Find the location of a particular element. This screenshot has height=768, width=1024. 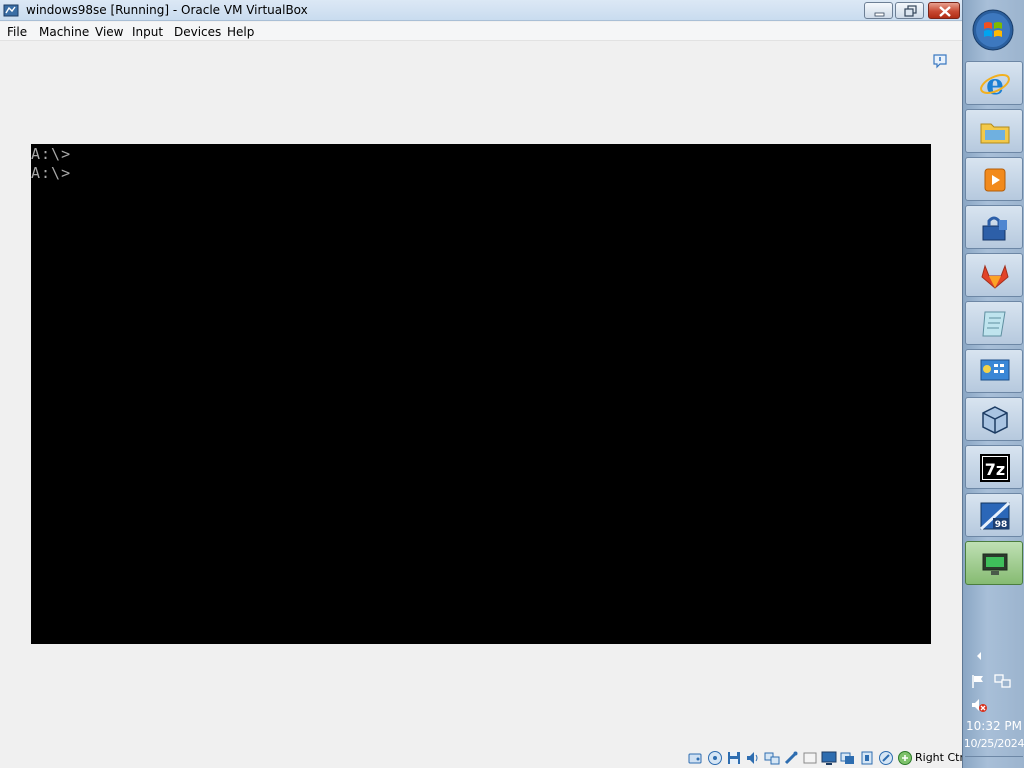

taskbar-gitlab is located at coordinates (994, 275).